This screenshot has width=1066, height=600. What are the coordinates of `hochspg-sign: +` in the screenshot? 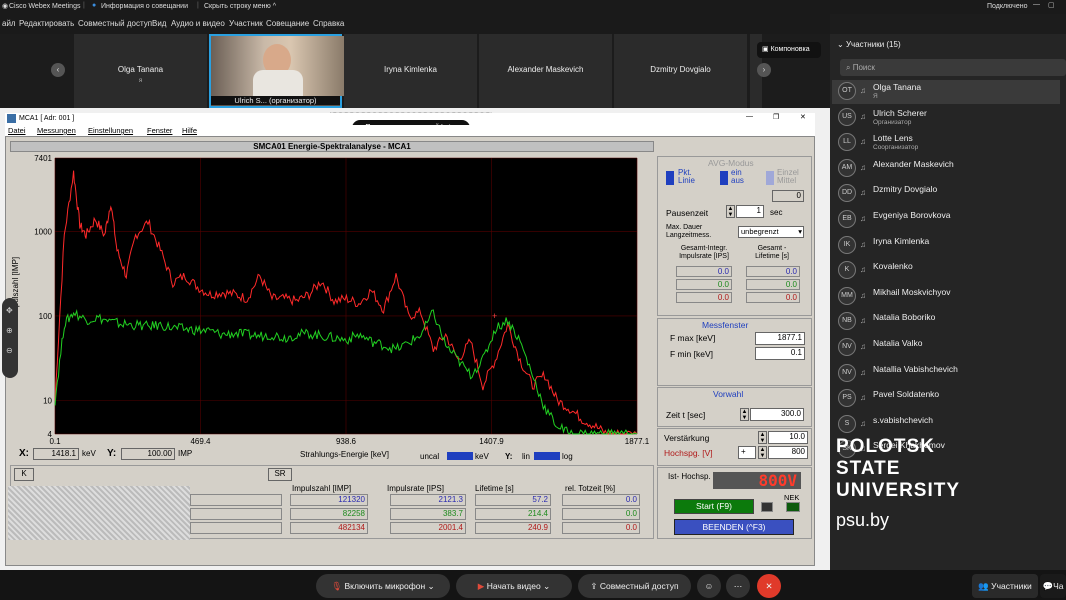 It's located at (747, 452).